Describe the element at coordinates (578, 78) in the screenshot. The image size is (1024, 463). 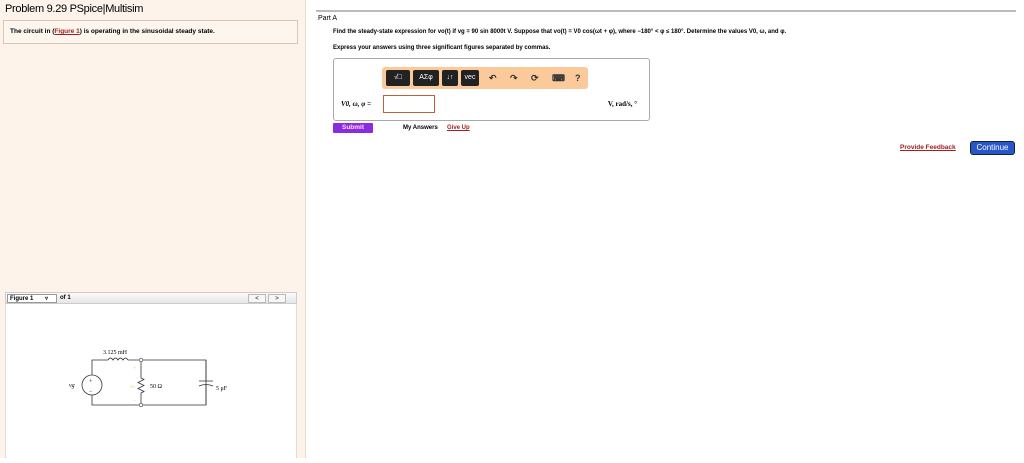
I see `help-icon: ?` at that location.